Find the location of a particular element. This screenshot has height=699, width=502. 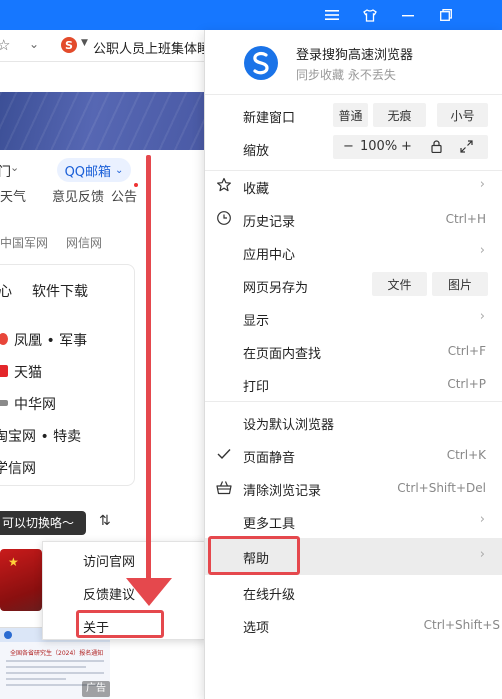

new-window-label: 新建窗口 is located at coordinates (269, 118).